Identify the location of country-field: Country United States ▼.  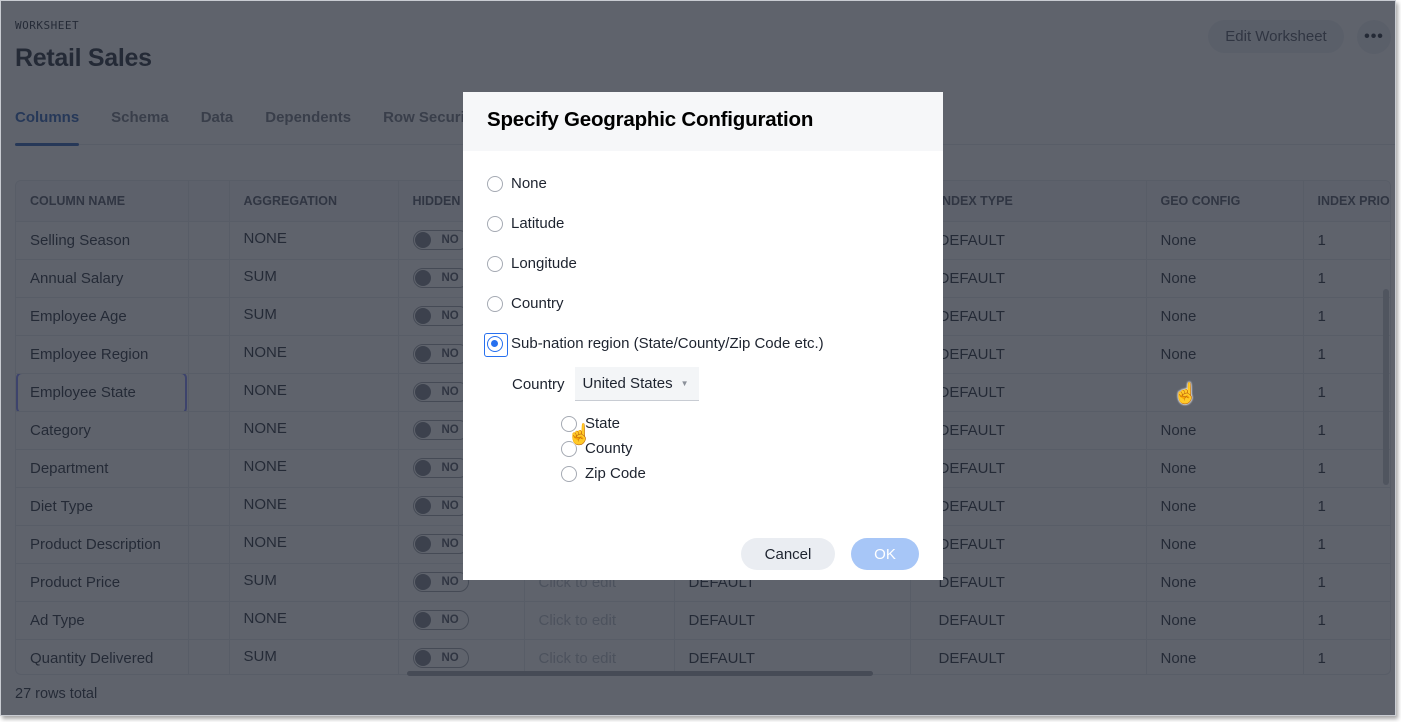
(605, 384).